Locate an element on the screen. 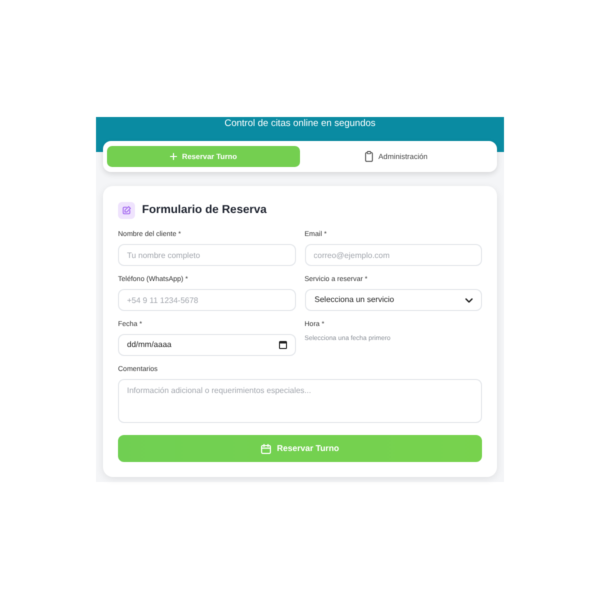 Image resolution: width=600 pixels, height=600 pixels. chevron-down-icon is located at coordinates (469, 300).